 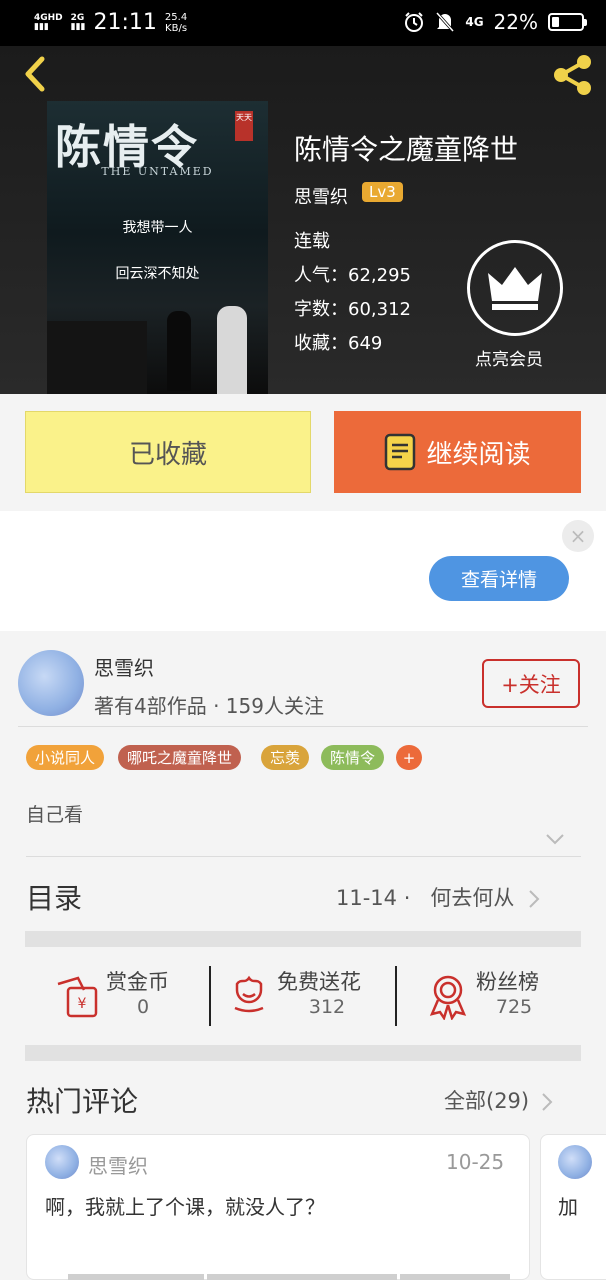 I want to click on all-comments-label: 全部(29), so click(x=487, y=1101).